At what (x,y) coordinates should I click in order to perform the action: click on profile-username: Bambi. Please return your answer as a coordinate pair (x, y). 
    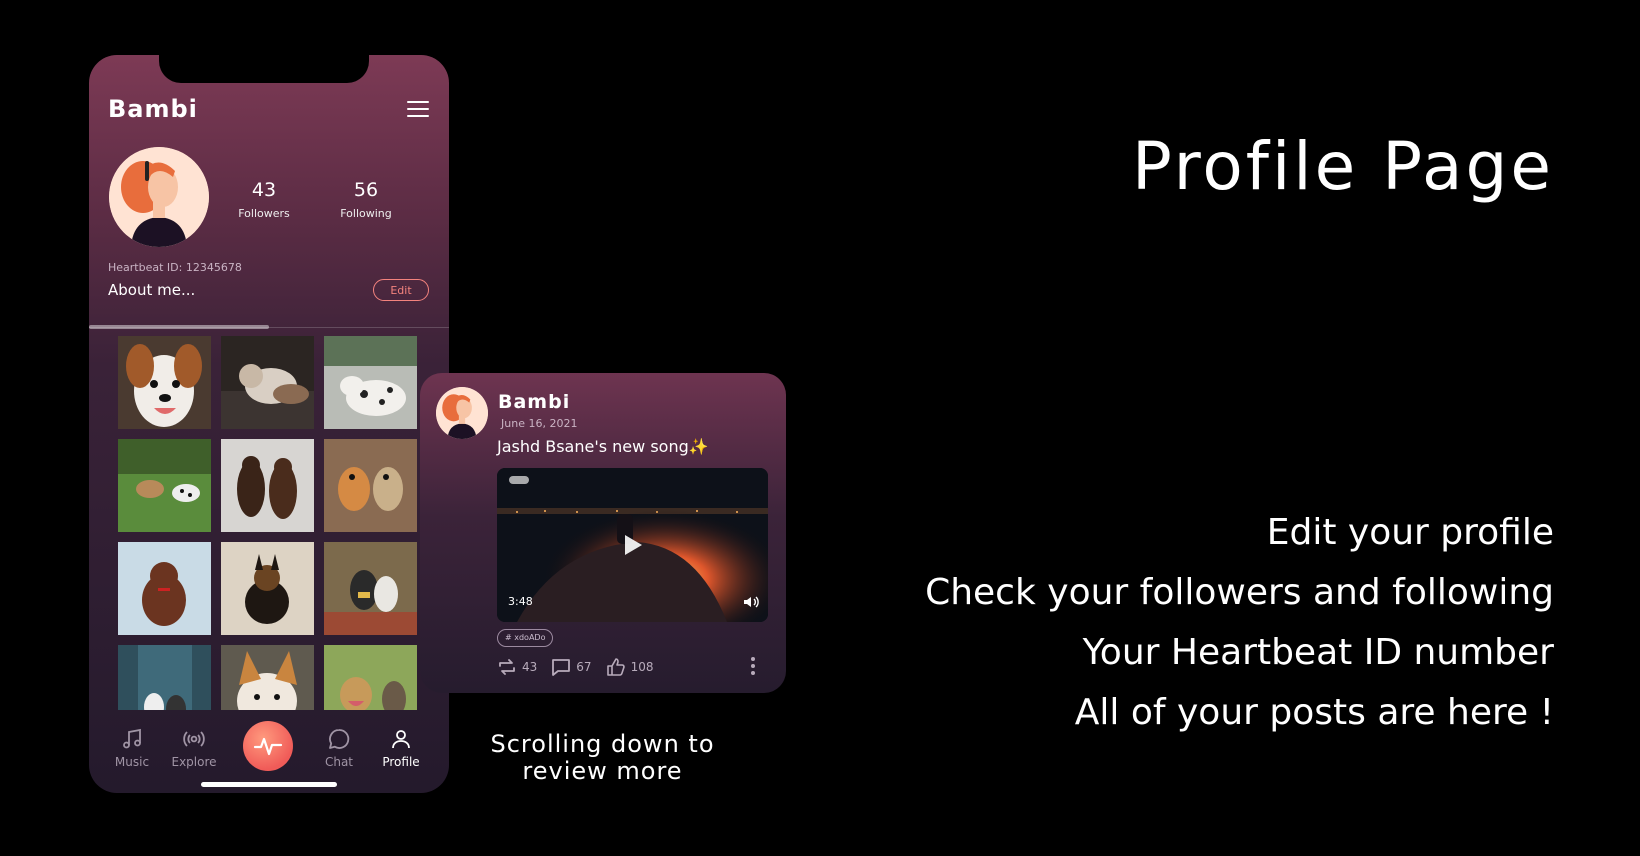
    Looking at the image, I should click on (153, 109).